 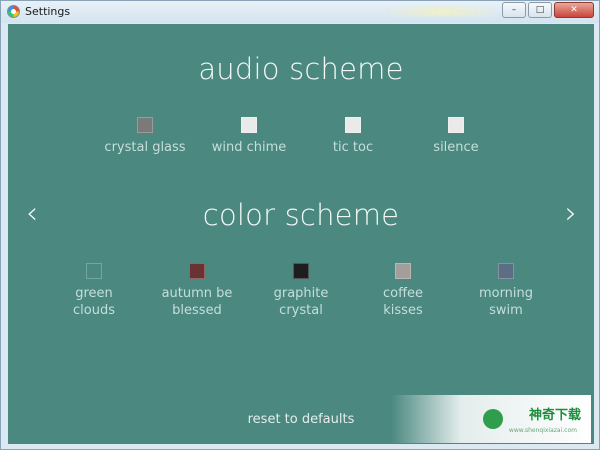 I want to click on audio-option-wind-chime: wind chime, so click(x=249, y=136).